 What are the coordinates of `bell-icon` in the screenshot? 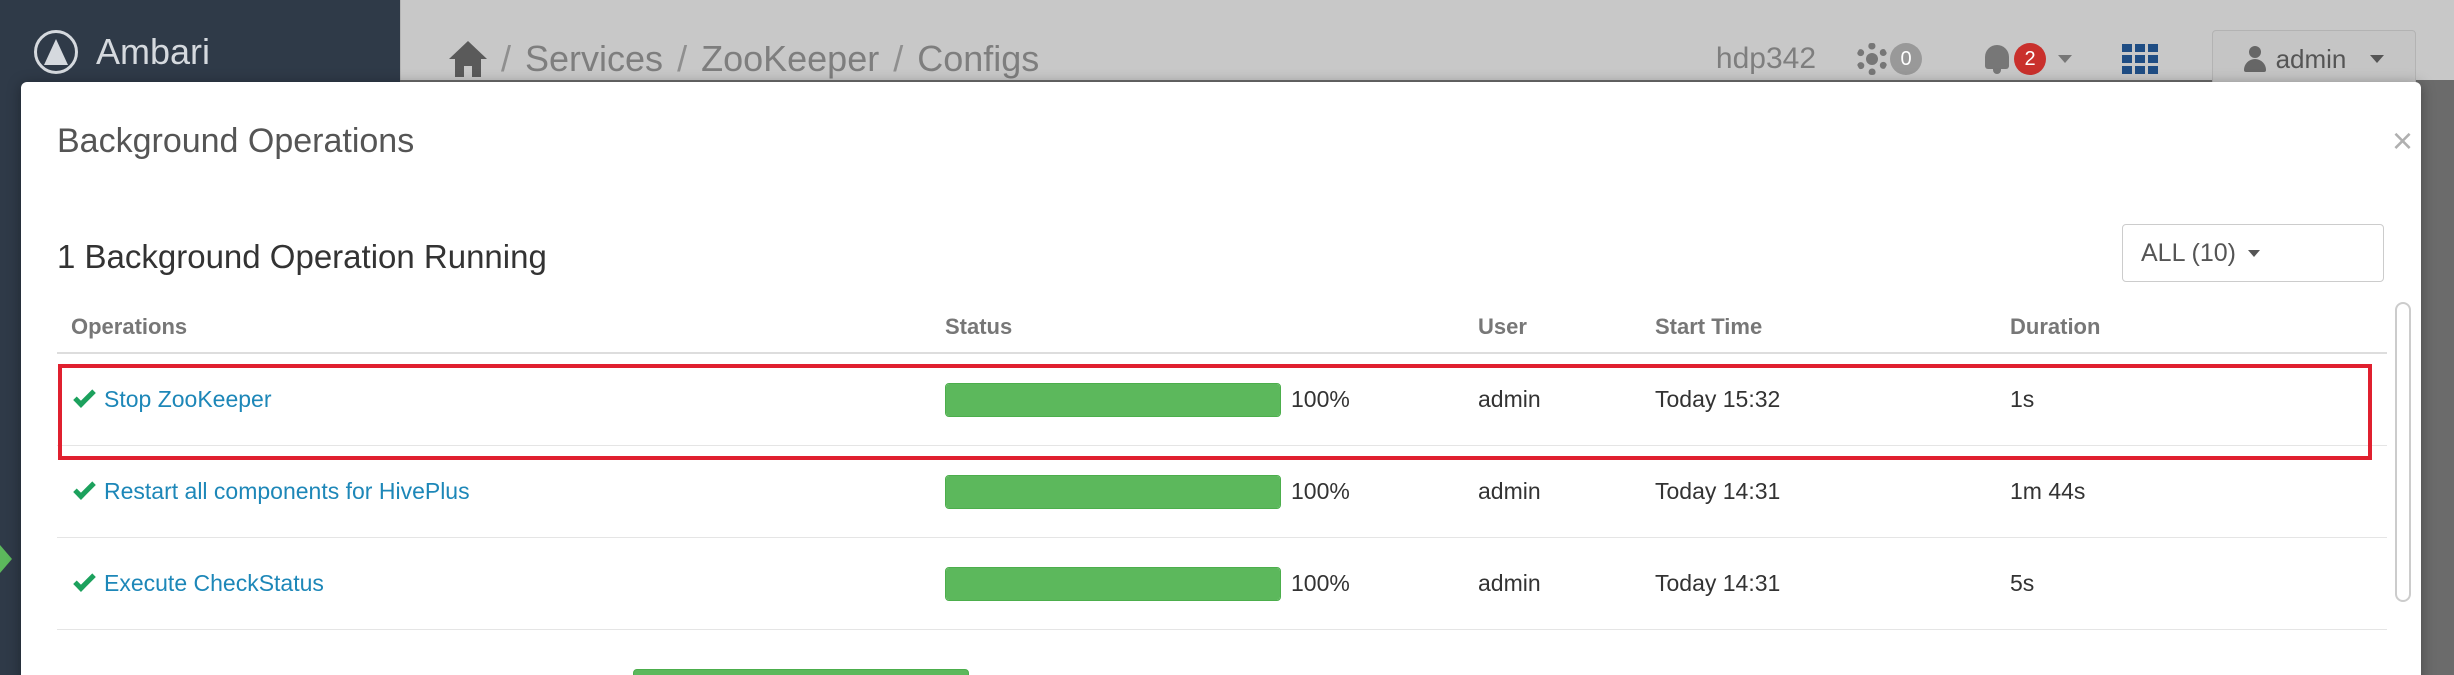 It's located at (1997, 59).